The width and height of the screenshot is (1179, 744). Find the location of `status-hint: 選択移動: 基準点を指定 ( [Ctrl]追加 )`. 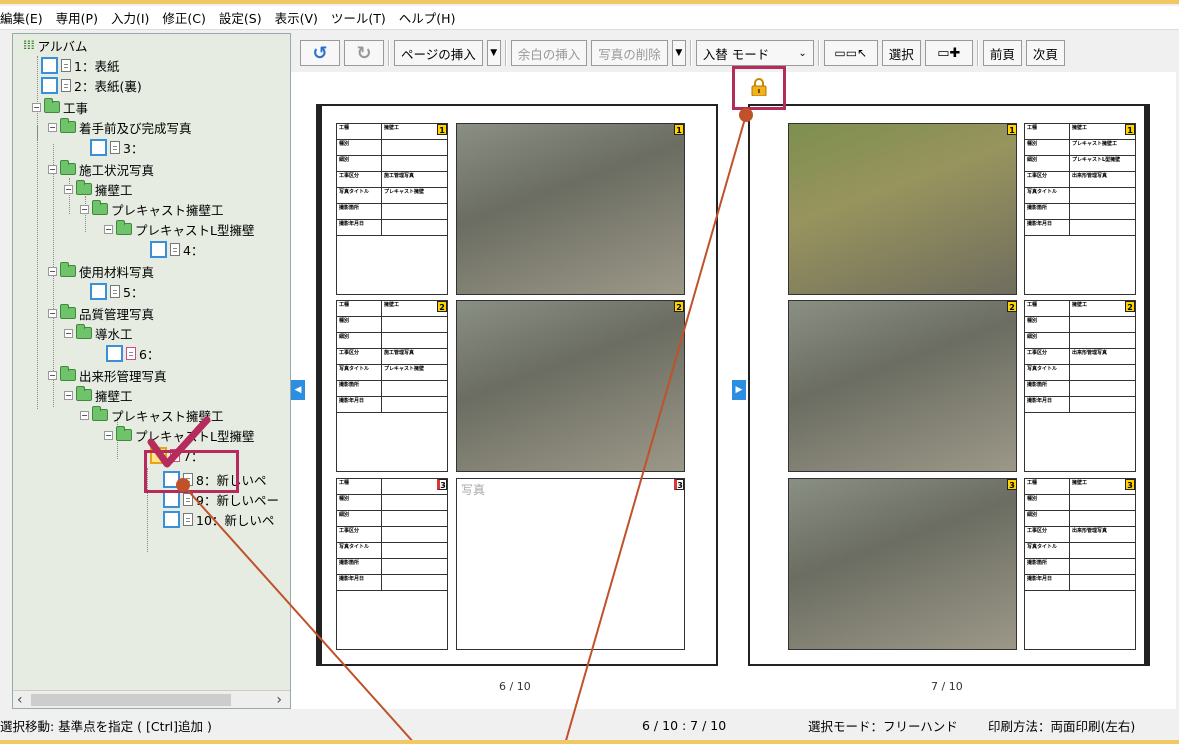

status-hint: 選択移動: 基準点を指定 ( [Ctrl]追加 ) is located at coordinates (106, 726).